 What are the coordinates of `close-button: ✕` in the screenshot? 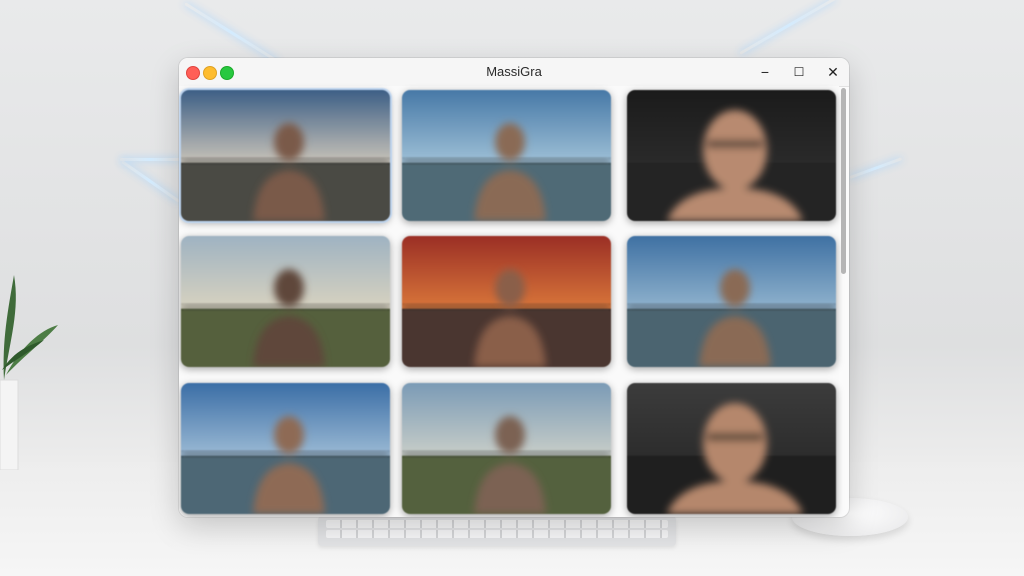 It's located at (833, 72).